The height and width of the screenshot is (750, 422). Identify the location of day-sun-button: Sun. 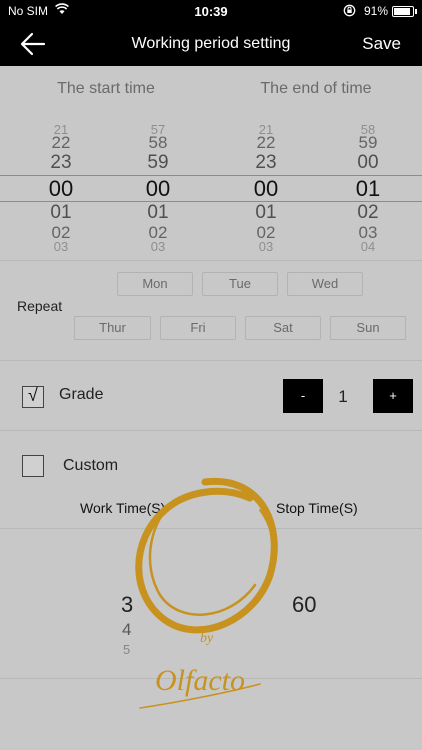
(368, 328).